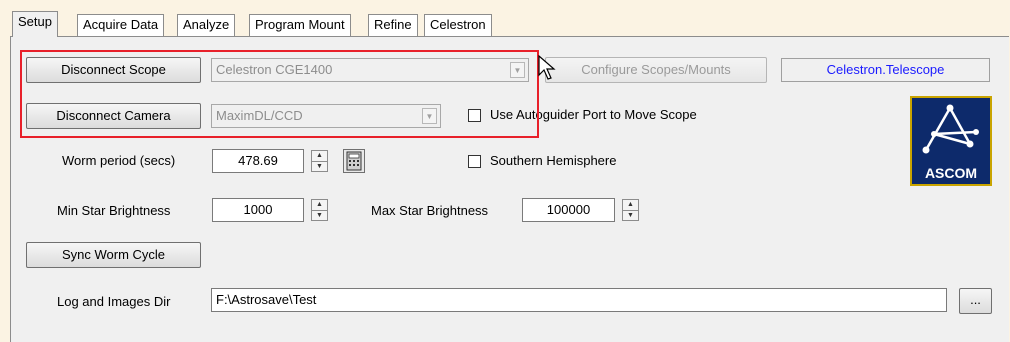 Image resolution: width=1010 pixels, height=342 pixels. I want to click on southern-hemisphere-label: Southern Hemisphere, so click(553, 160).